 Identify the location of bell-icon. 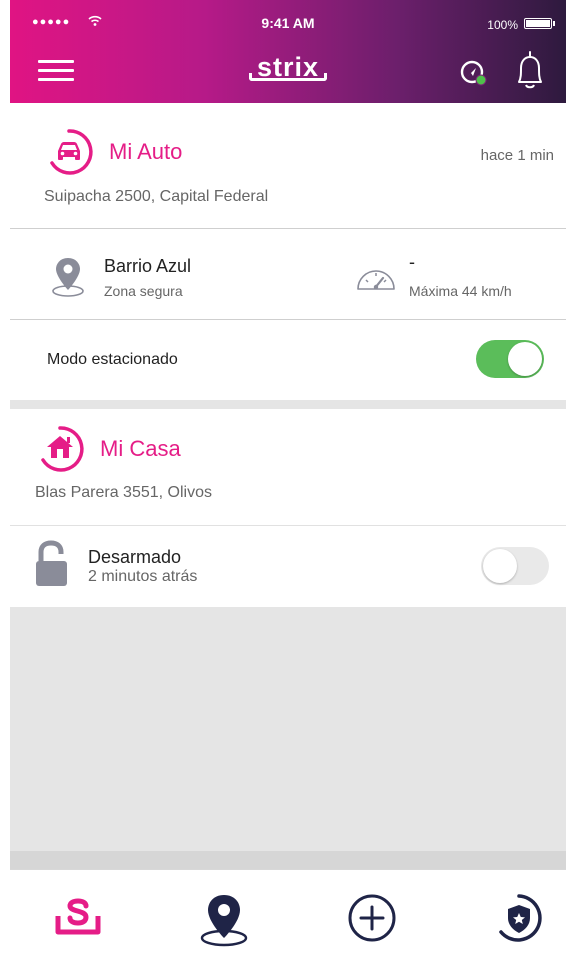
(530, 70).